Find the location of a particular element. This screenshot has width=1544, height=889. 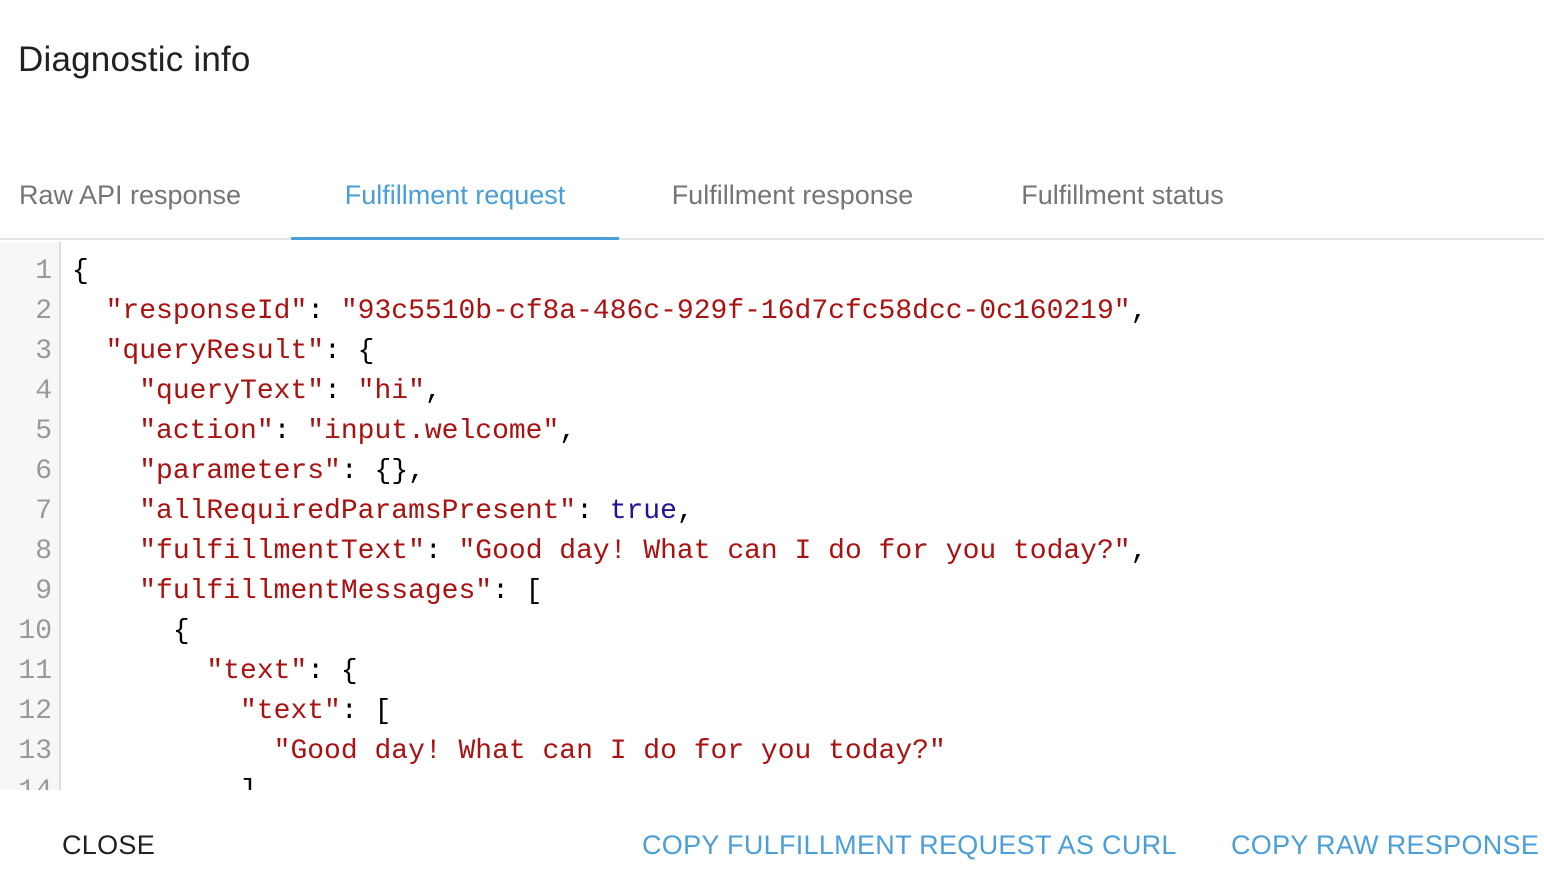

dialog-title: Diagnostic info is located at coordinates (134, 59).